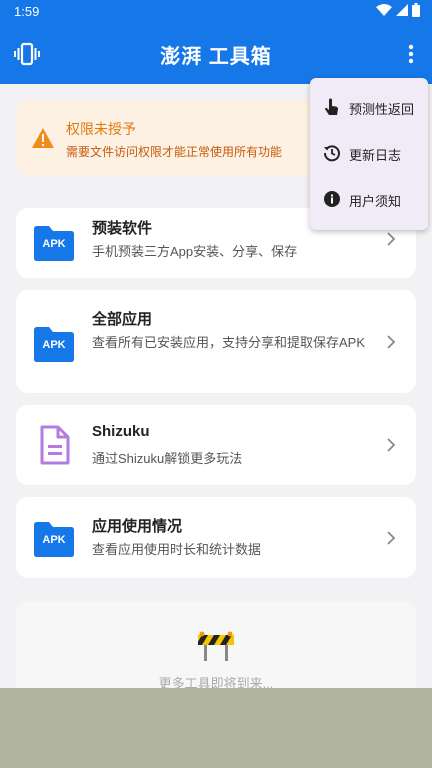  I want to click on menu-item-label: 更新日志, so click(375, 155).